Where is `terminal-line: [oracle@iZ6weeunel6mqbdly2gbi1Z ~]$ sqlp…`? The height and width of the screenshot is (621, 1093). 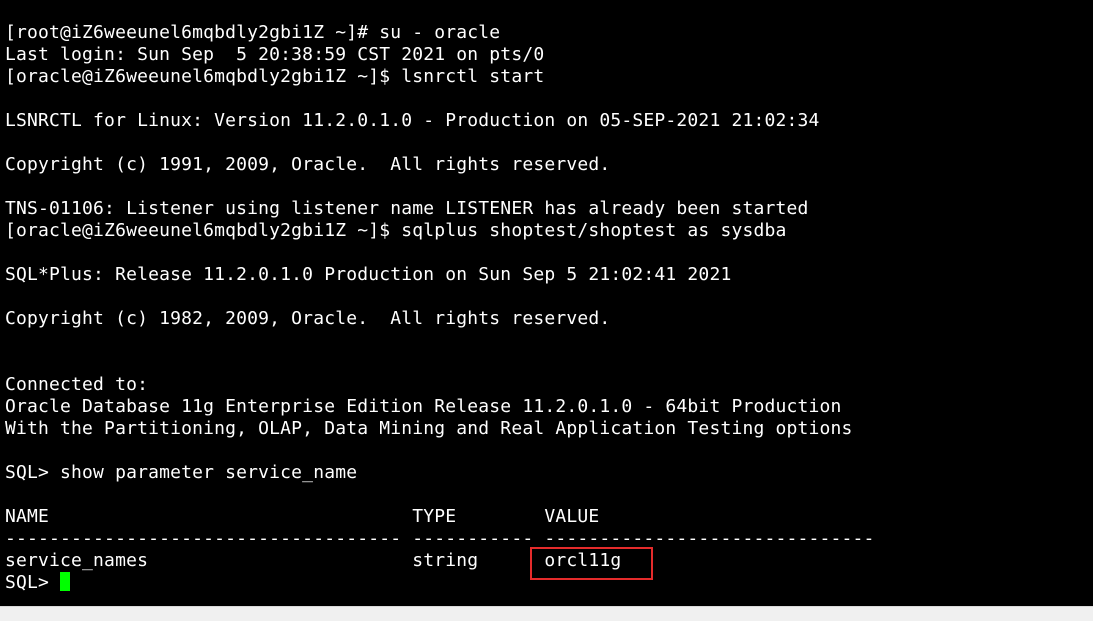
terminal-line: [oracle@iZ6weeunel6mqbdly2gbi1Z ~]$ sqlp… is located at coordinates (396, 230).